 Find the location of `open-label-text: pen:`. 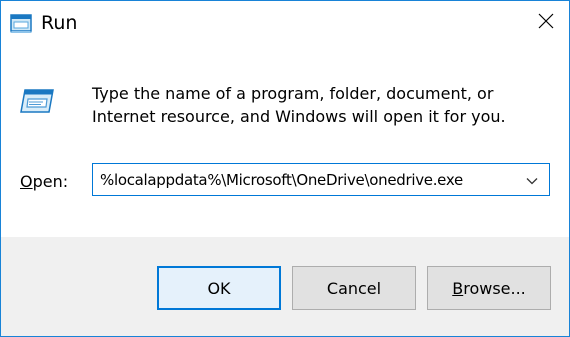

open-label-text: pen: is located at coordinates (50, 181).